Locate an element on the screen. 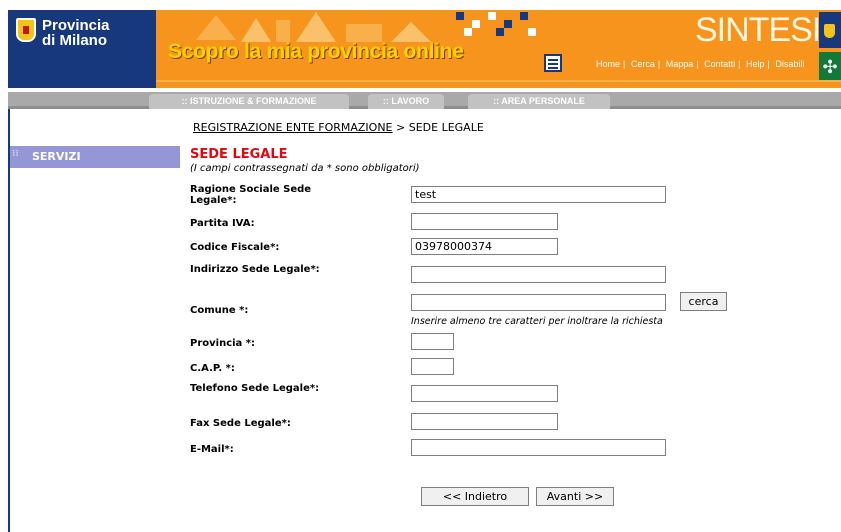  nav-cerca: Cerca is located at coordinates (643, 64).